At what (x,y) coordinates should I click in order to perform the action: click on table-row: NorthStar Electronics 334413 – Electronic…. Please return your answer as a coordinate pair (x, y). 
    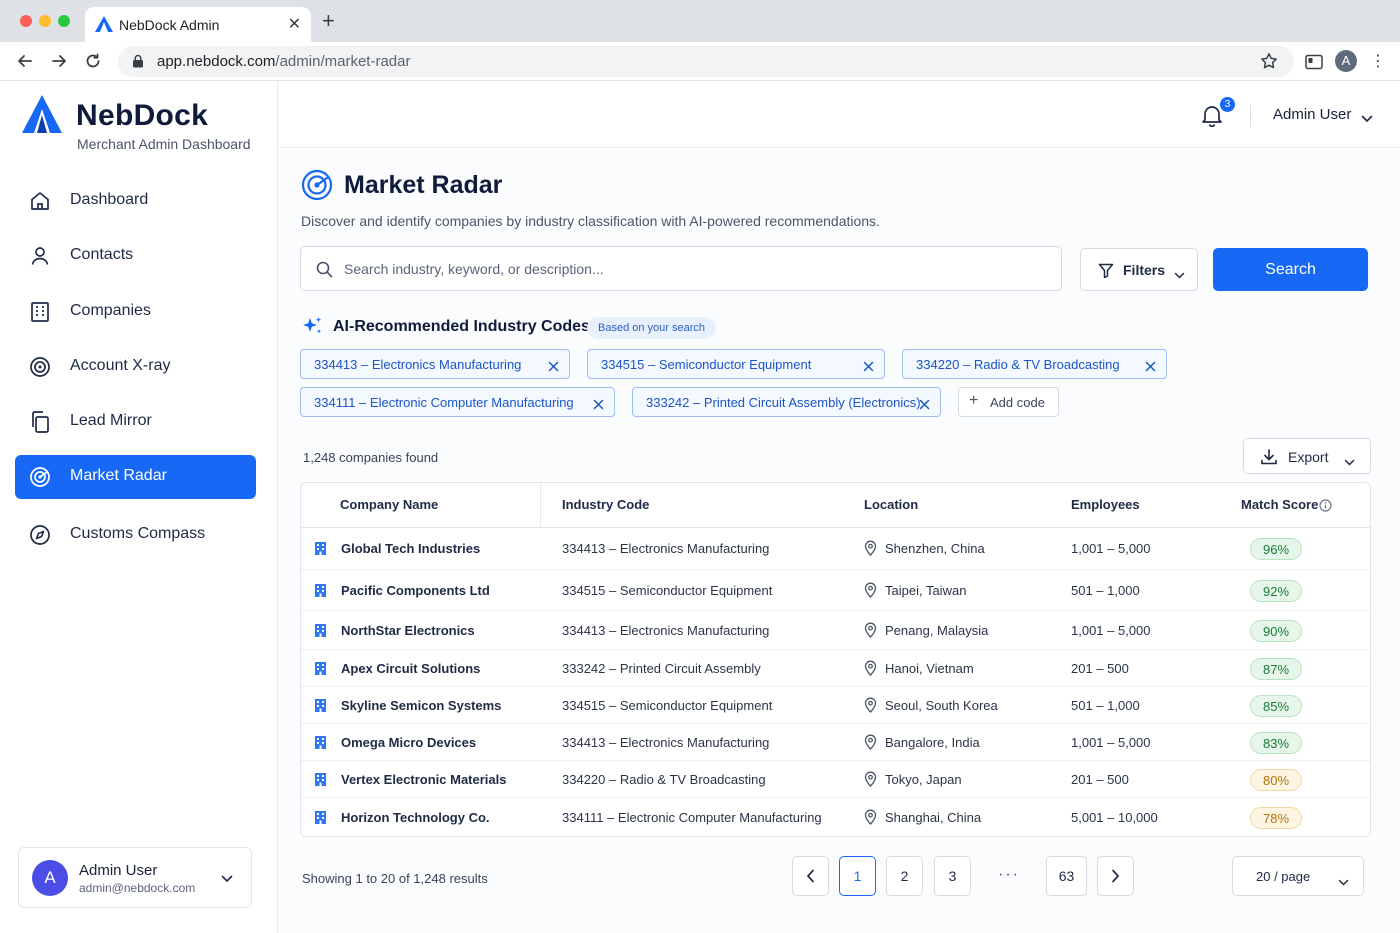
    Looking at the image, I should click on (835, 630).